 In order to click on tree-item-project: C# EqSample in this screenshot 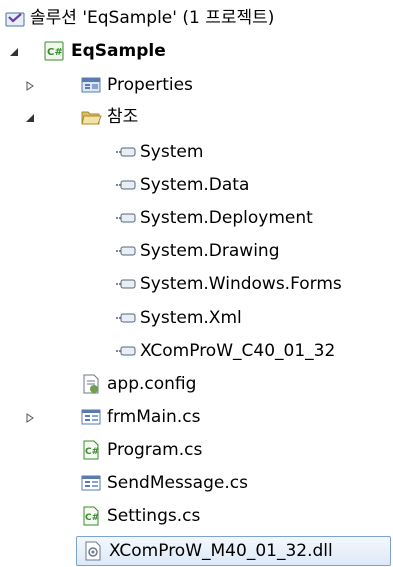, I will do `click(196, 51)`.